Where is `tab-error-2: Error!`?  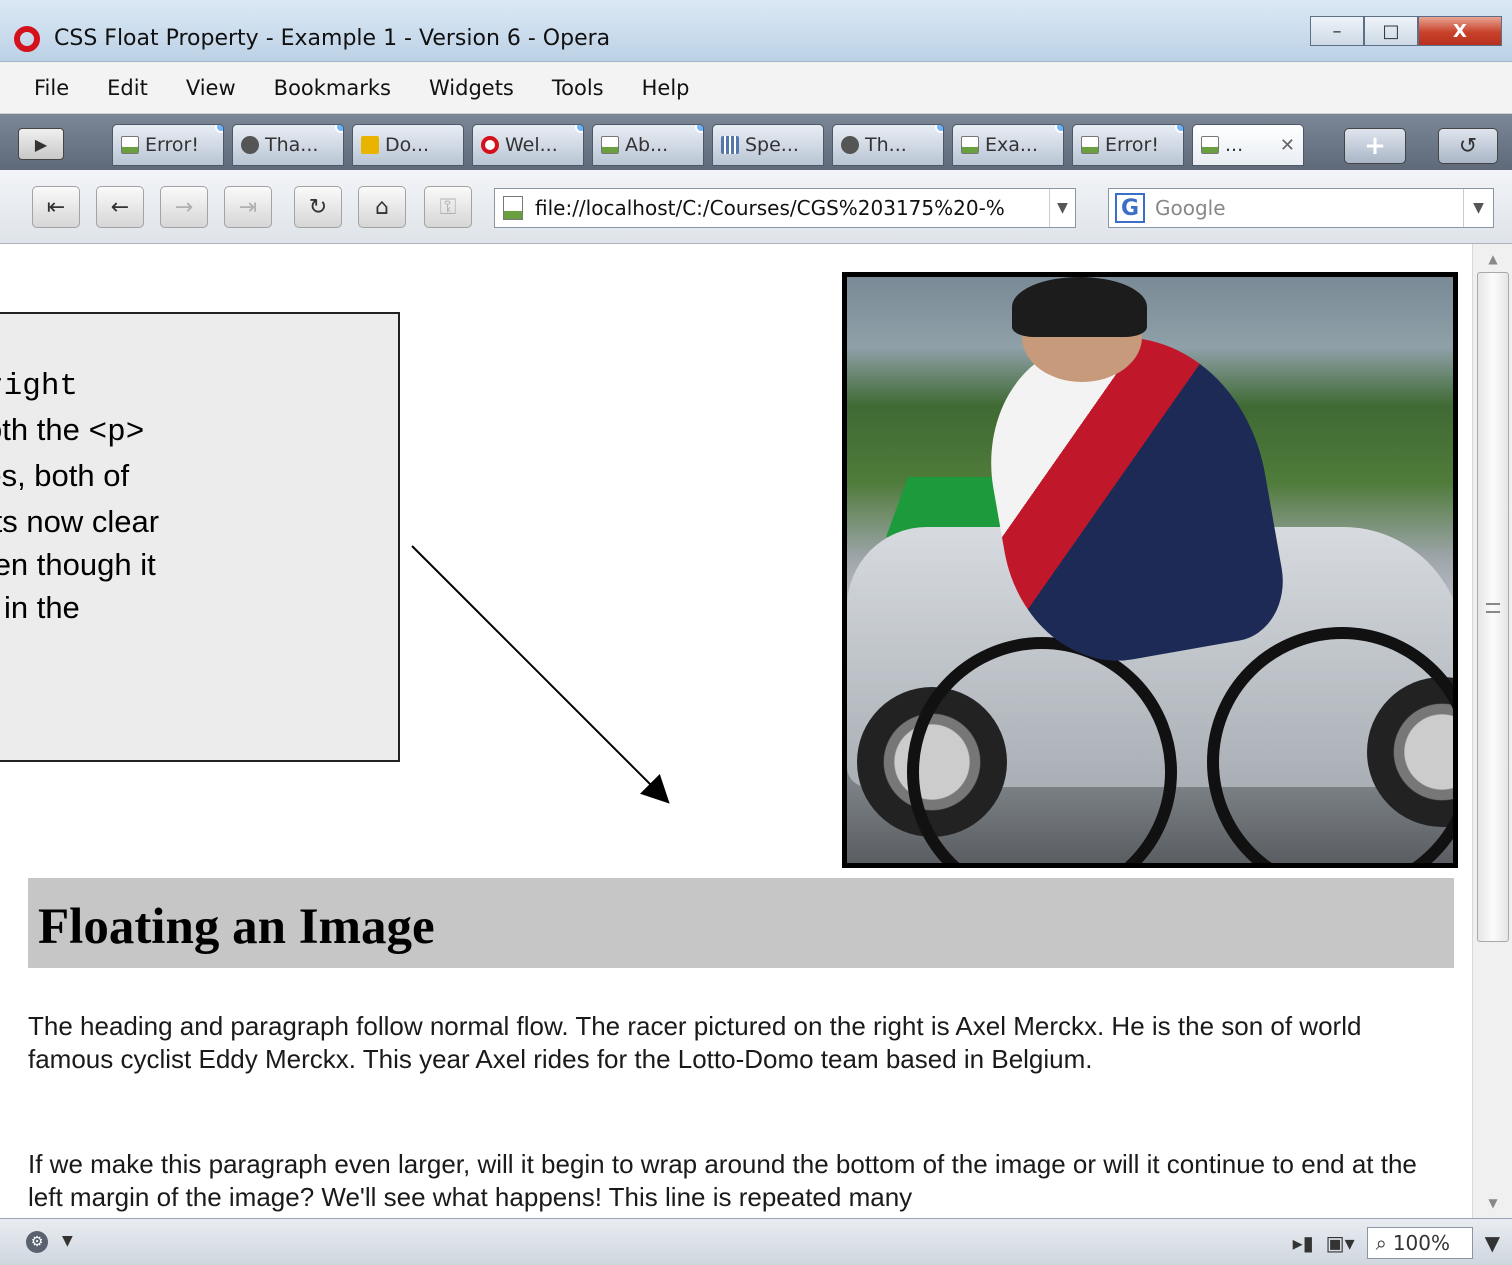 tab-error-2: Error! is located at coordinates (1128, 145).